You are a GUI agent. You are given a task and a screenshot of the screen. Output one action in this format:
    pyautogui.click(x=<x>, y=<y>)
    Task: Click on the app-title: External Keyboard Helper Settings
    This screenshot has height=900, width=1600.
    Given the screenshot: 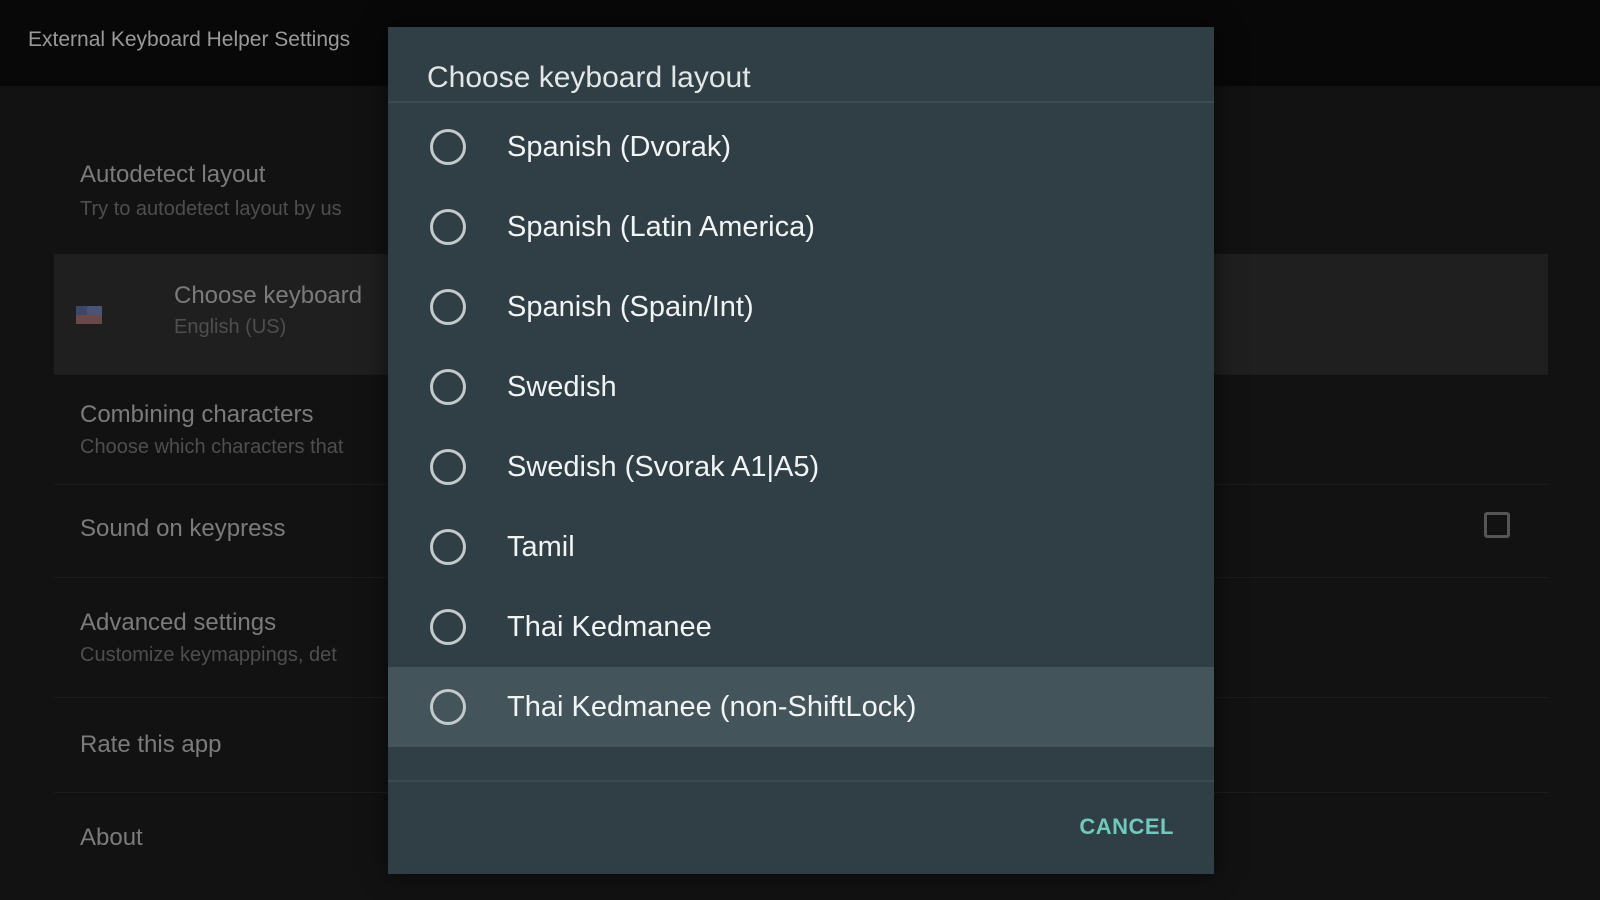 What is the action you would take?
    pyautogui.click(x=189, y=39)
    